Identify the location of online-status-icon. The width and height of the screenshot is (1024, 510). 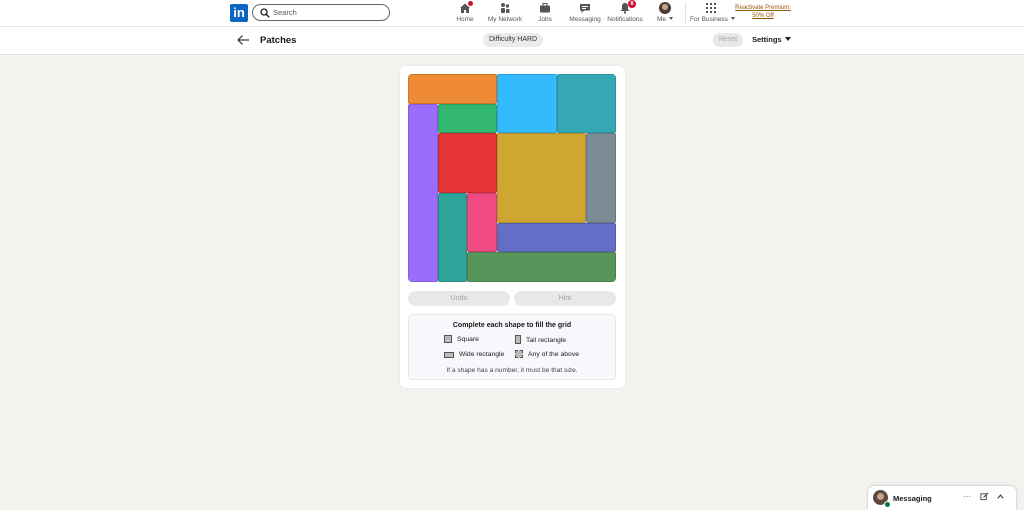
(887, 504).